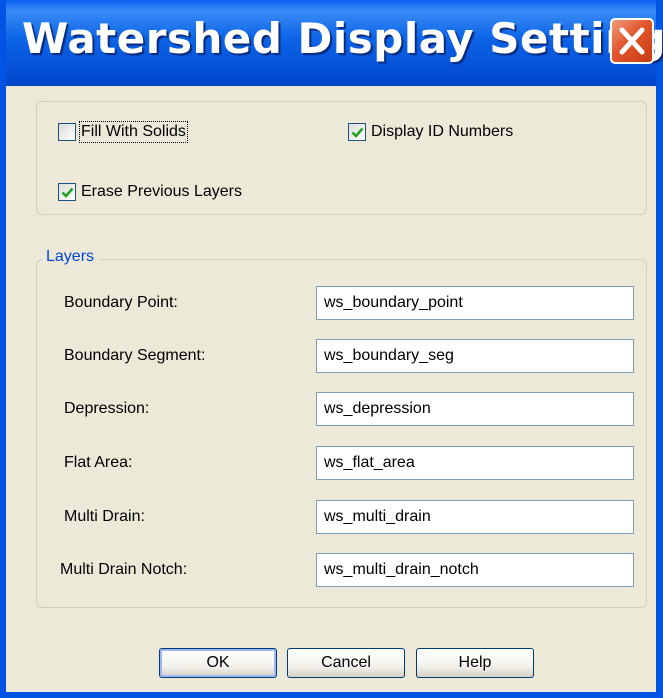 This screenshot has height=698, width=663. Describe the element at coordinates (98, 462) in the screenshot. I see `flat-area-label: Flat Area:` at that location.